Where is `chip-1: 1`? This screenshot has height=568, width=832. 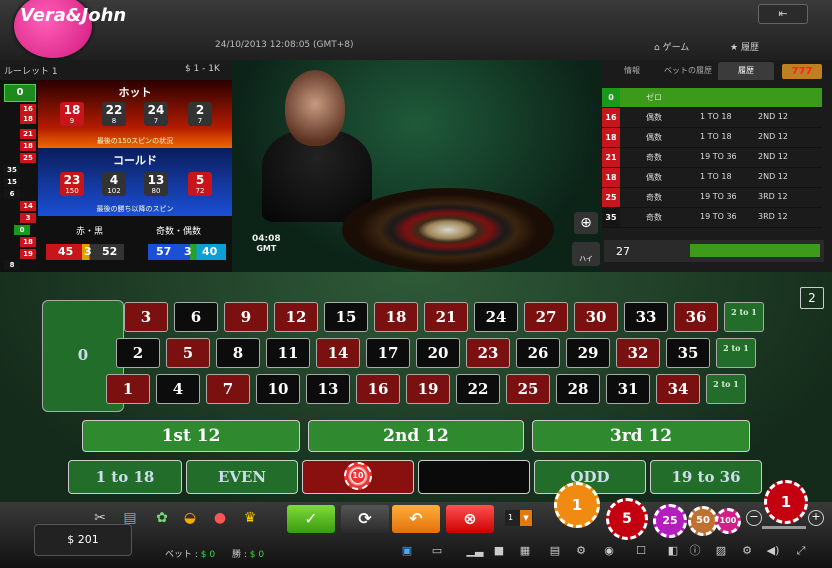 chip-1: 1 is located at coordinates (577, 505).